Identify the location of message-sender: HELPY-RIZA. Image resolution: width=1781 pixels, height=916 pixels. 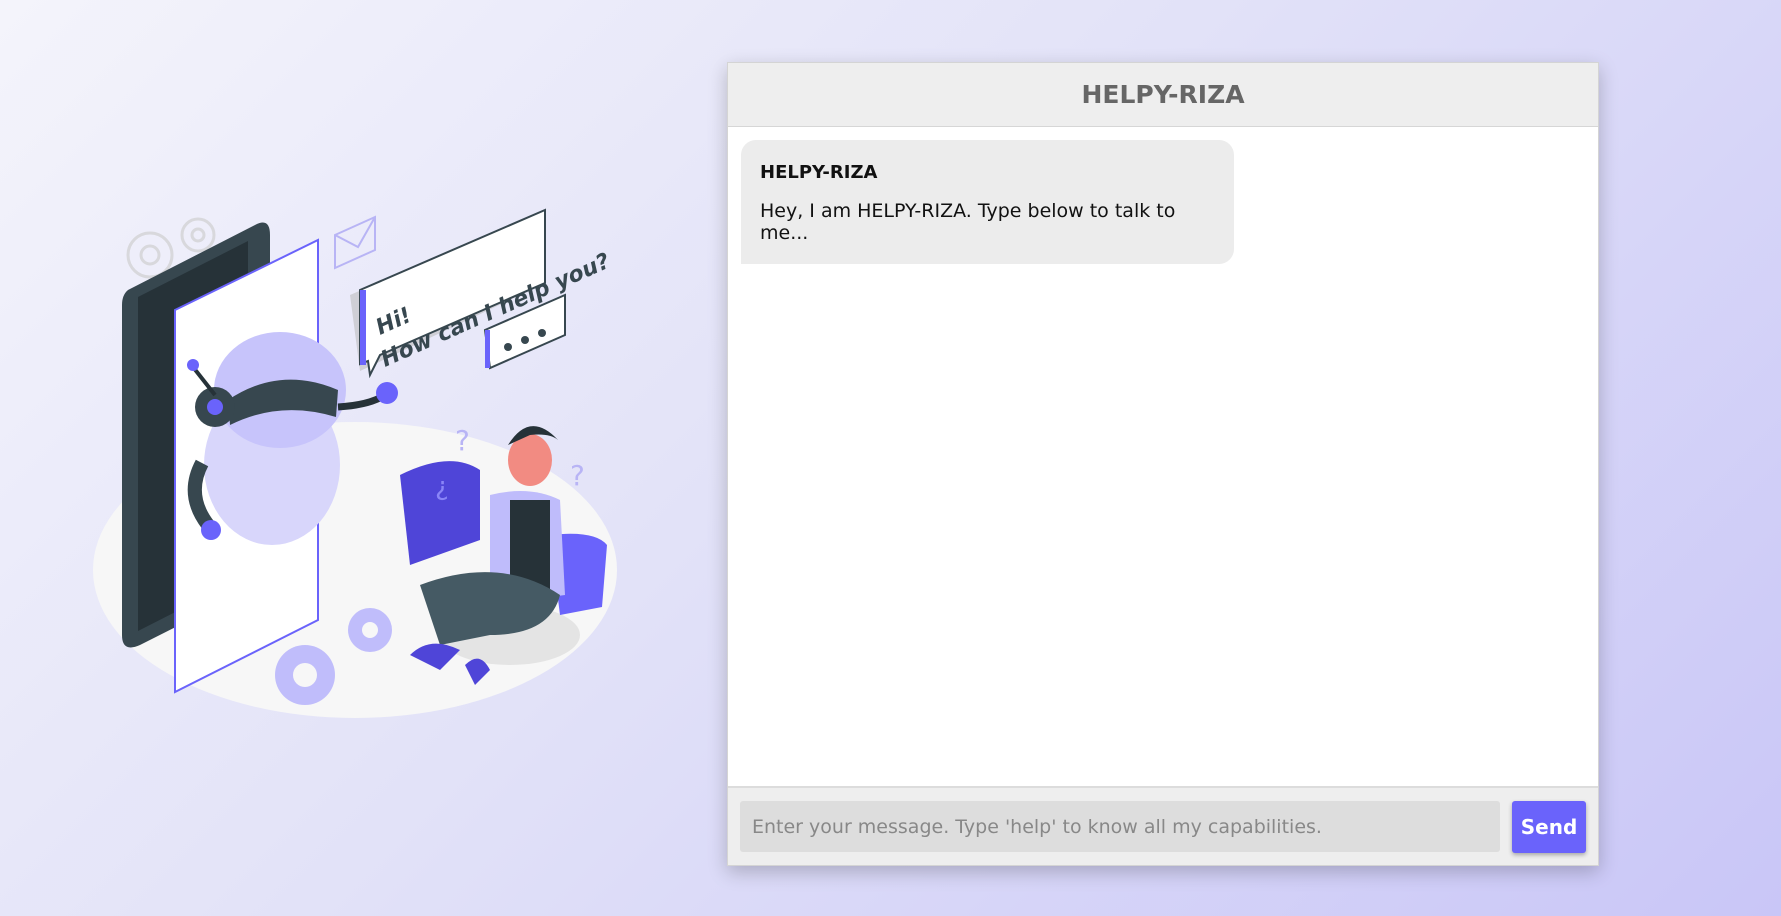
(819, 172).